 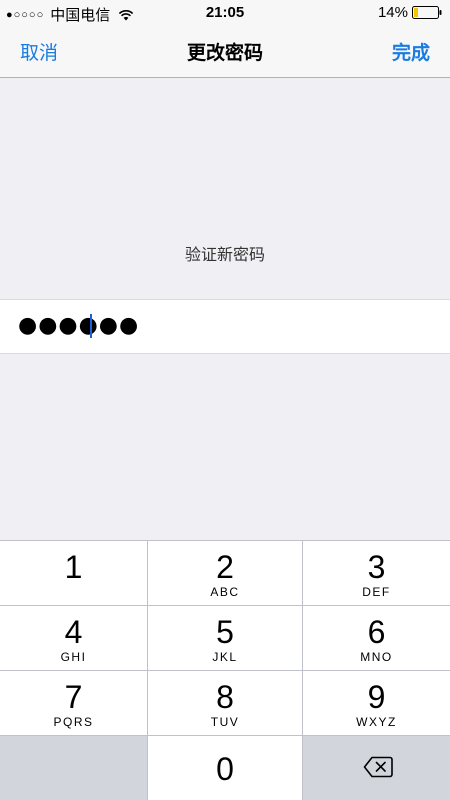 I want to click on status-bar: ●○○○○ 中国电信 21:05 14%, so click(x=225, y=13).